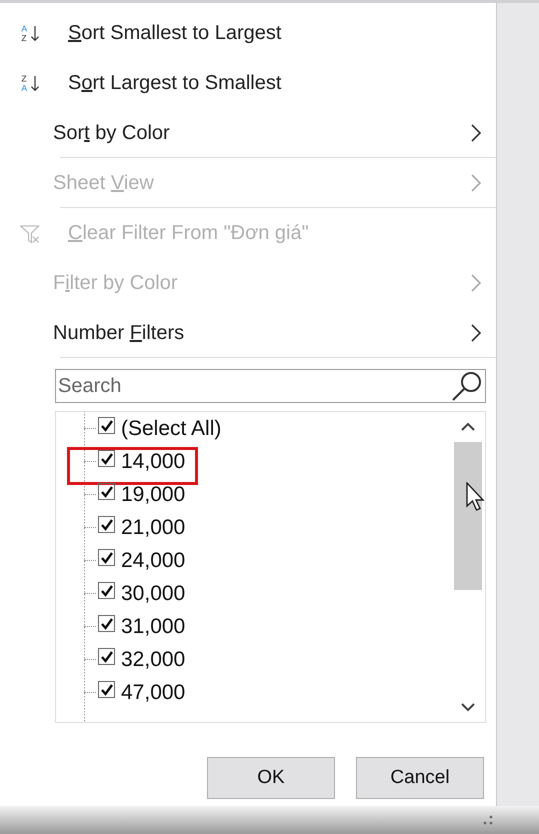  What do you see at coordinates (153, 494) in the screenshot?
I see `value-label: 19,000` at bounding box center [153, 494].